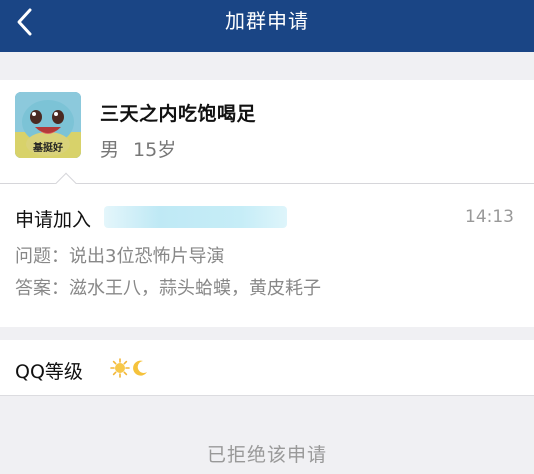 The image size is (534, 474). What do you see at coordinates (267, 21) in the screenshot?
I see `page-title: 加群申请` at bounding box center [267, 21].